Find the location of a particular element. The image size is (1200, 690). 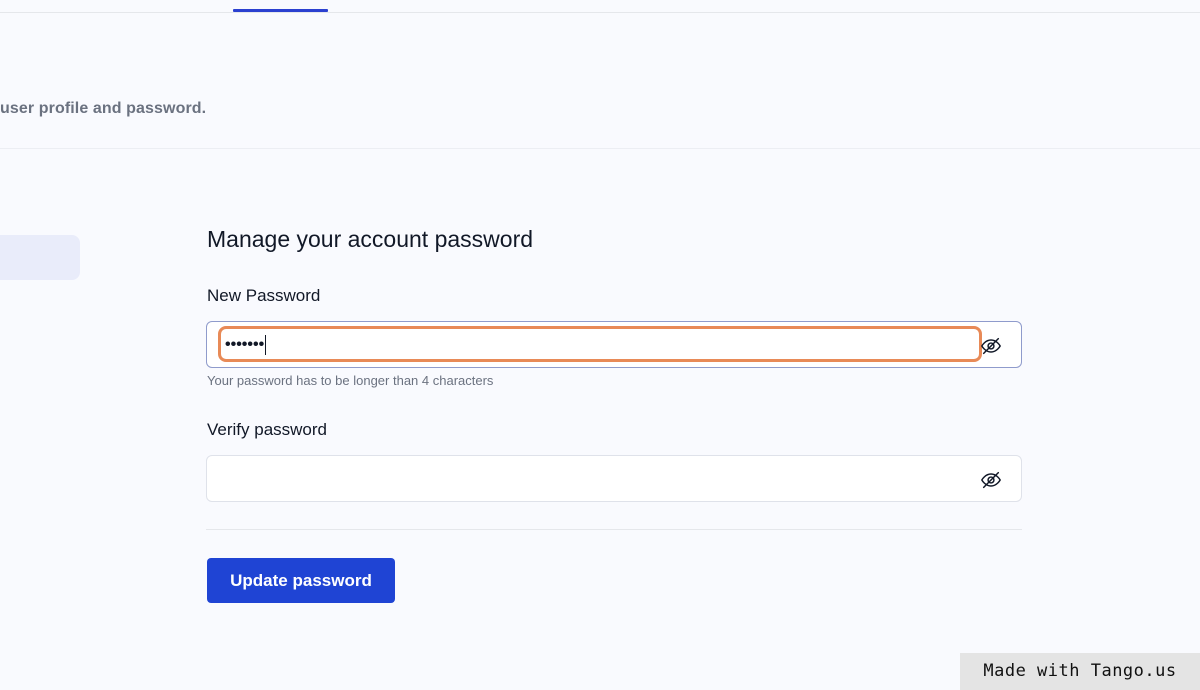

header-divider is located at coordinates (600, 148).